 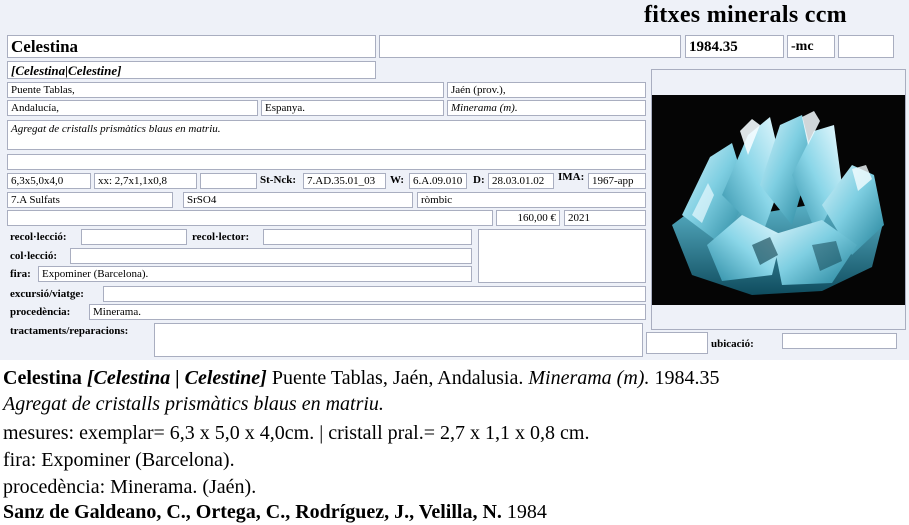 What do you see at coordinates (298, 200) in the screenshot?
I see `formula-field: SrSO4` at bounding box center [298, 200].